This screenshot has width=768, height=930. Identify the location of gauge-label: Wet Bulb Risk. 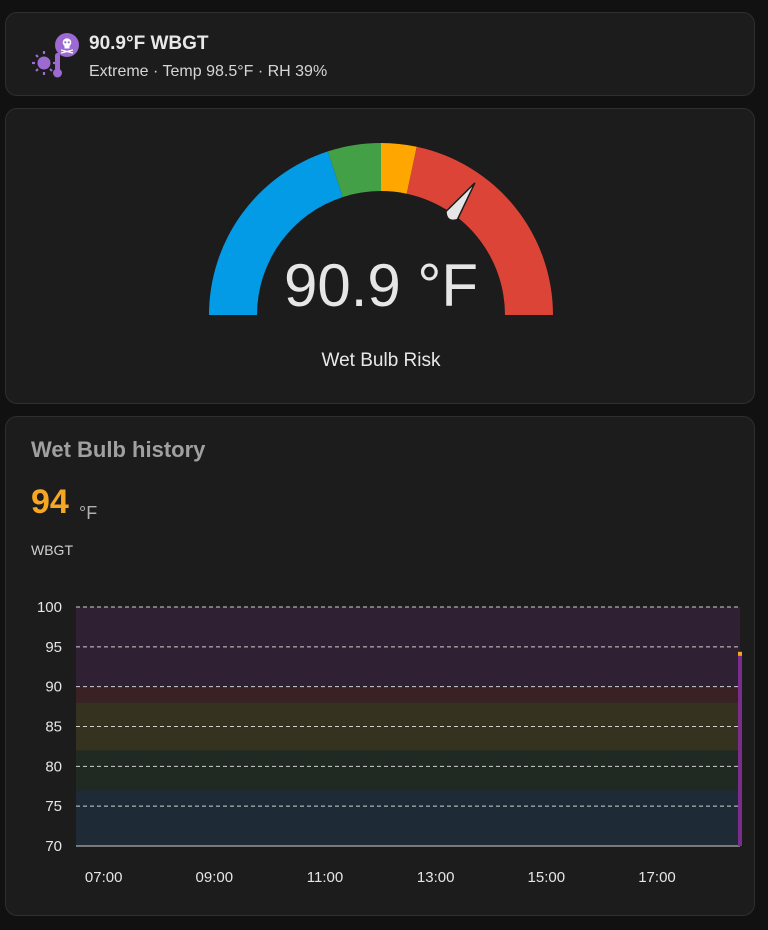
(381, 360).